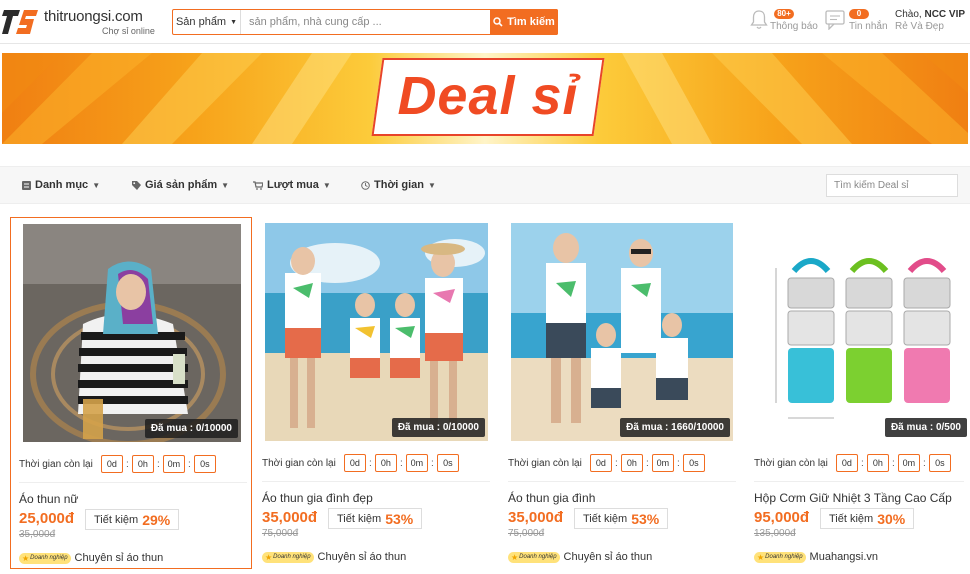 This screenshot has height=574, width=970. What do you see at coordinates (859, 14) in the screenshot?
I see `messages-badge: 0` at bounding box center [859, 14].